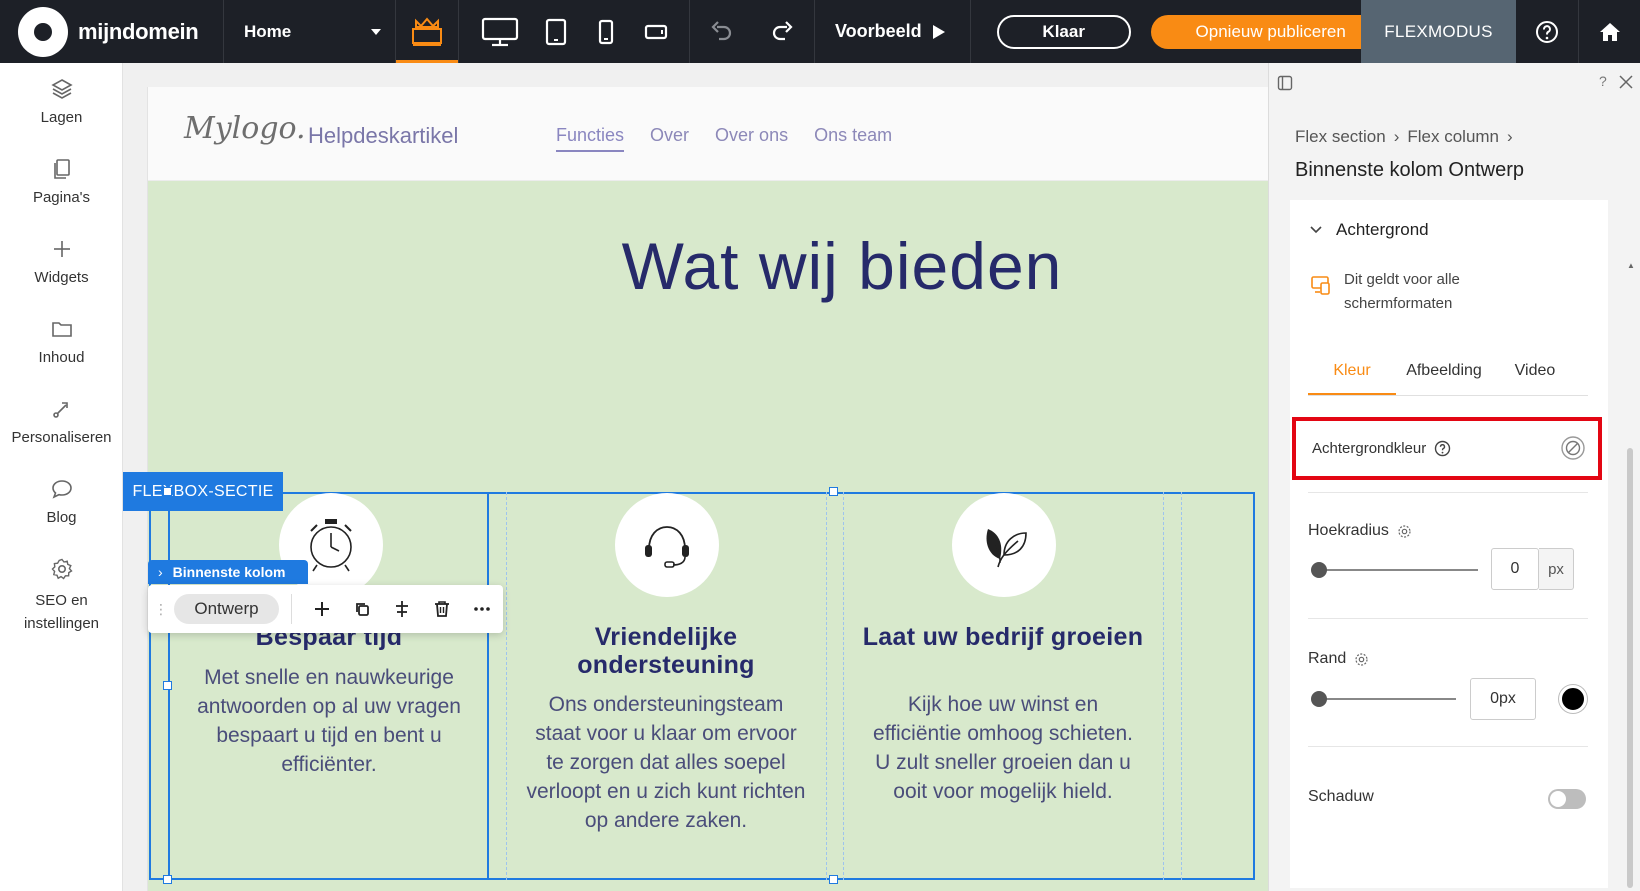  I want to click on tablet-icon, so click(556, 31).